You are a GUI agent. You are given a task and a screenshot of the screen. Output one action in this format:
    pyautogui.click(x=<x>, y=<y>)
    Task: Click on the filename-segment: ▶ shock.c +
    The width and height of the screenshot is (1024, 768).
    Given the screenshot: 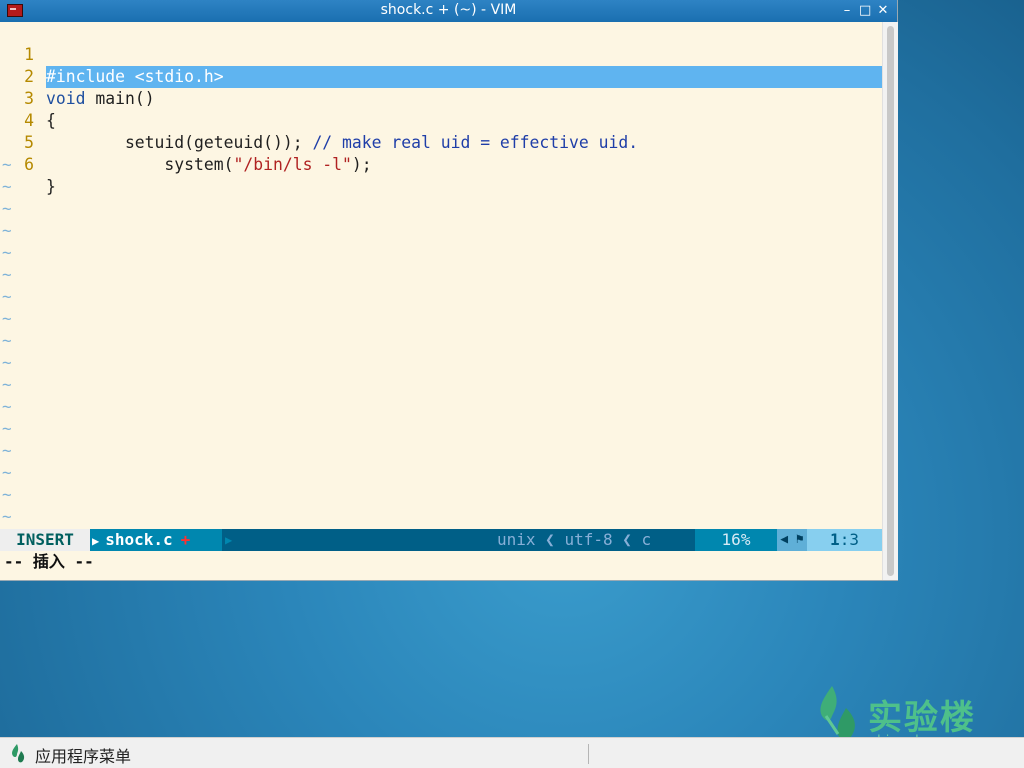 What is the action you would take?
    pyautogui.click(x=156, y=540)
    